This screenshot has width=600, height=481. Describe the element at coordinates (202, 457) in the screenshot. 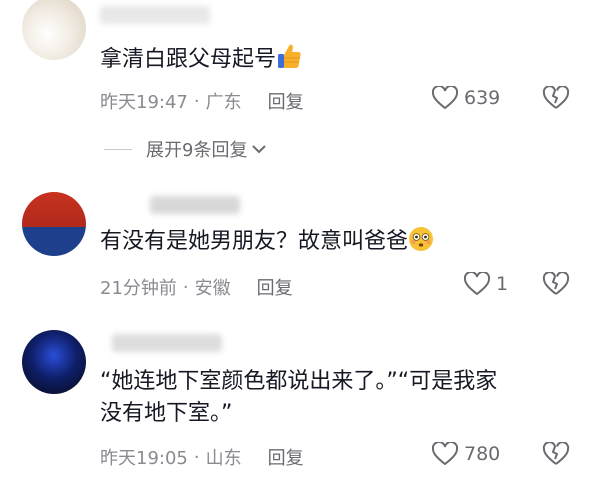

I see `comment-meta: 昨天19:05 · 山东 回复` at that location.